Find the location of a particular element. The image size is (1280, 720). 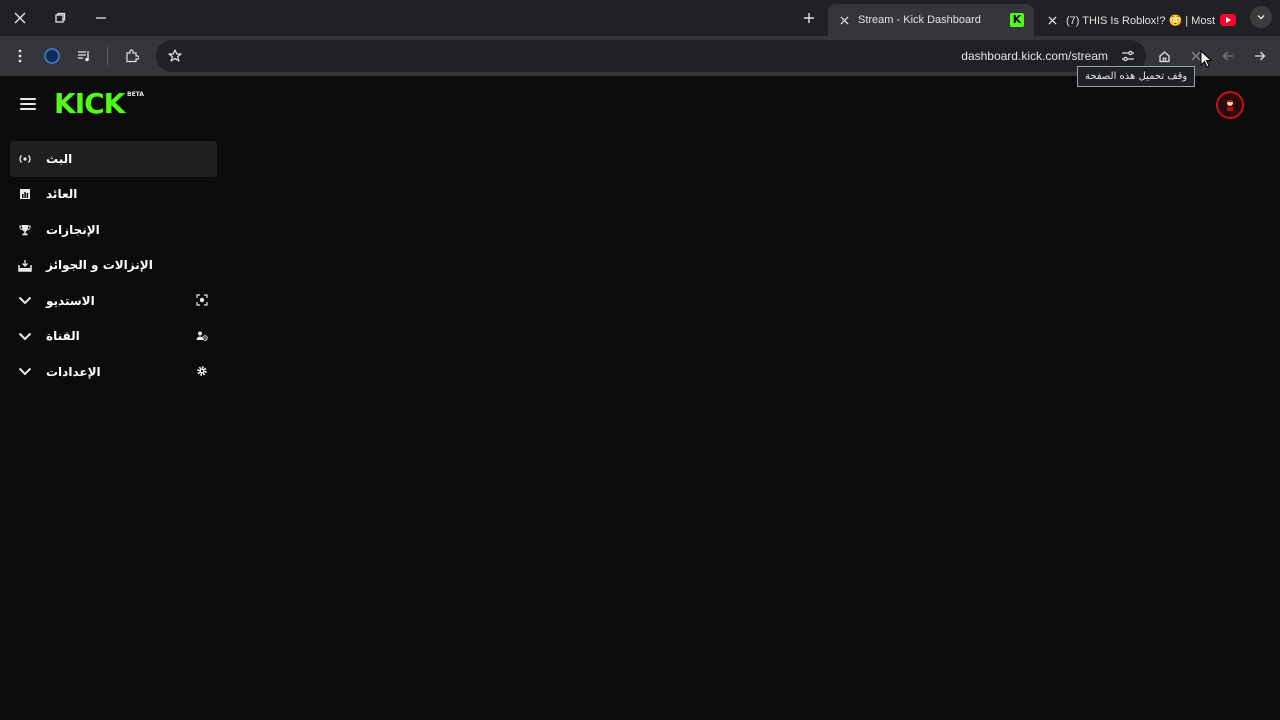

arrow-right-icon is located at coordinates (1260, 56).